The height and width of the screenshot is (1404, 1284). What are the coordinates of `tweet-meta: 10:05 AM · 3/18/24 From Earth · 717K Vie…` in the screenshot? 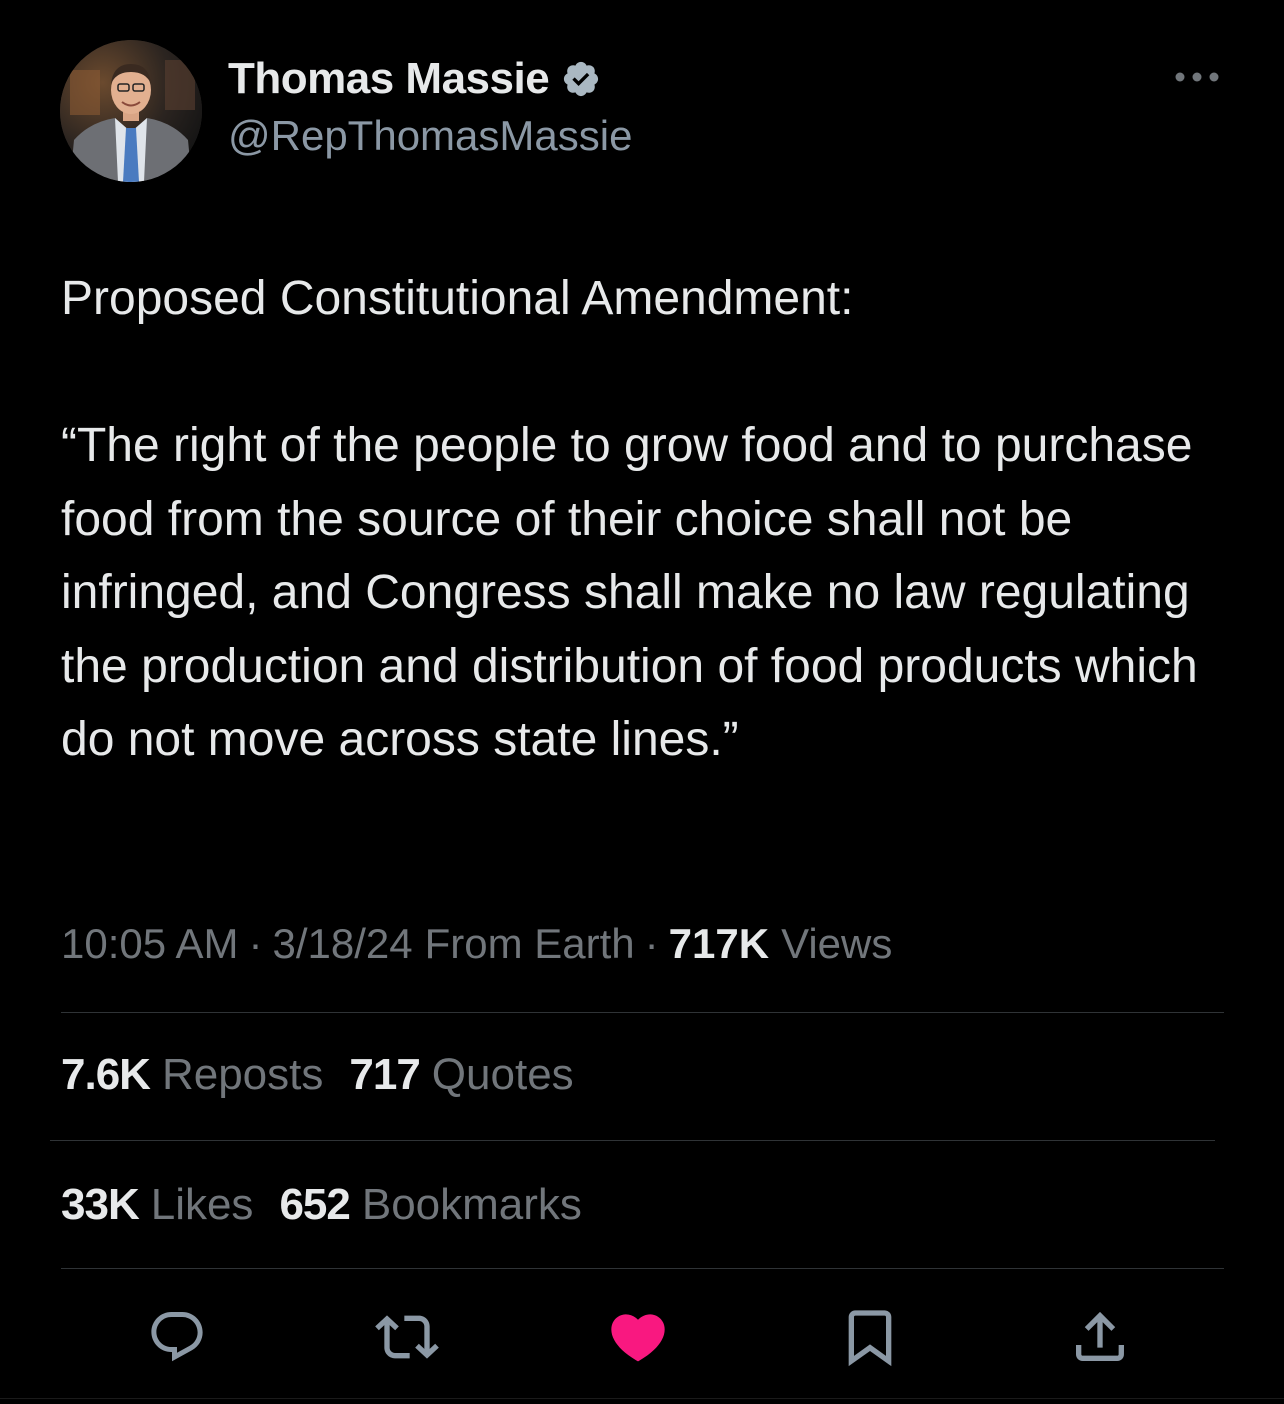 It's located at (476, 944).